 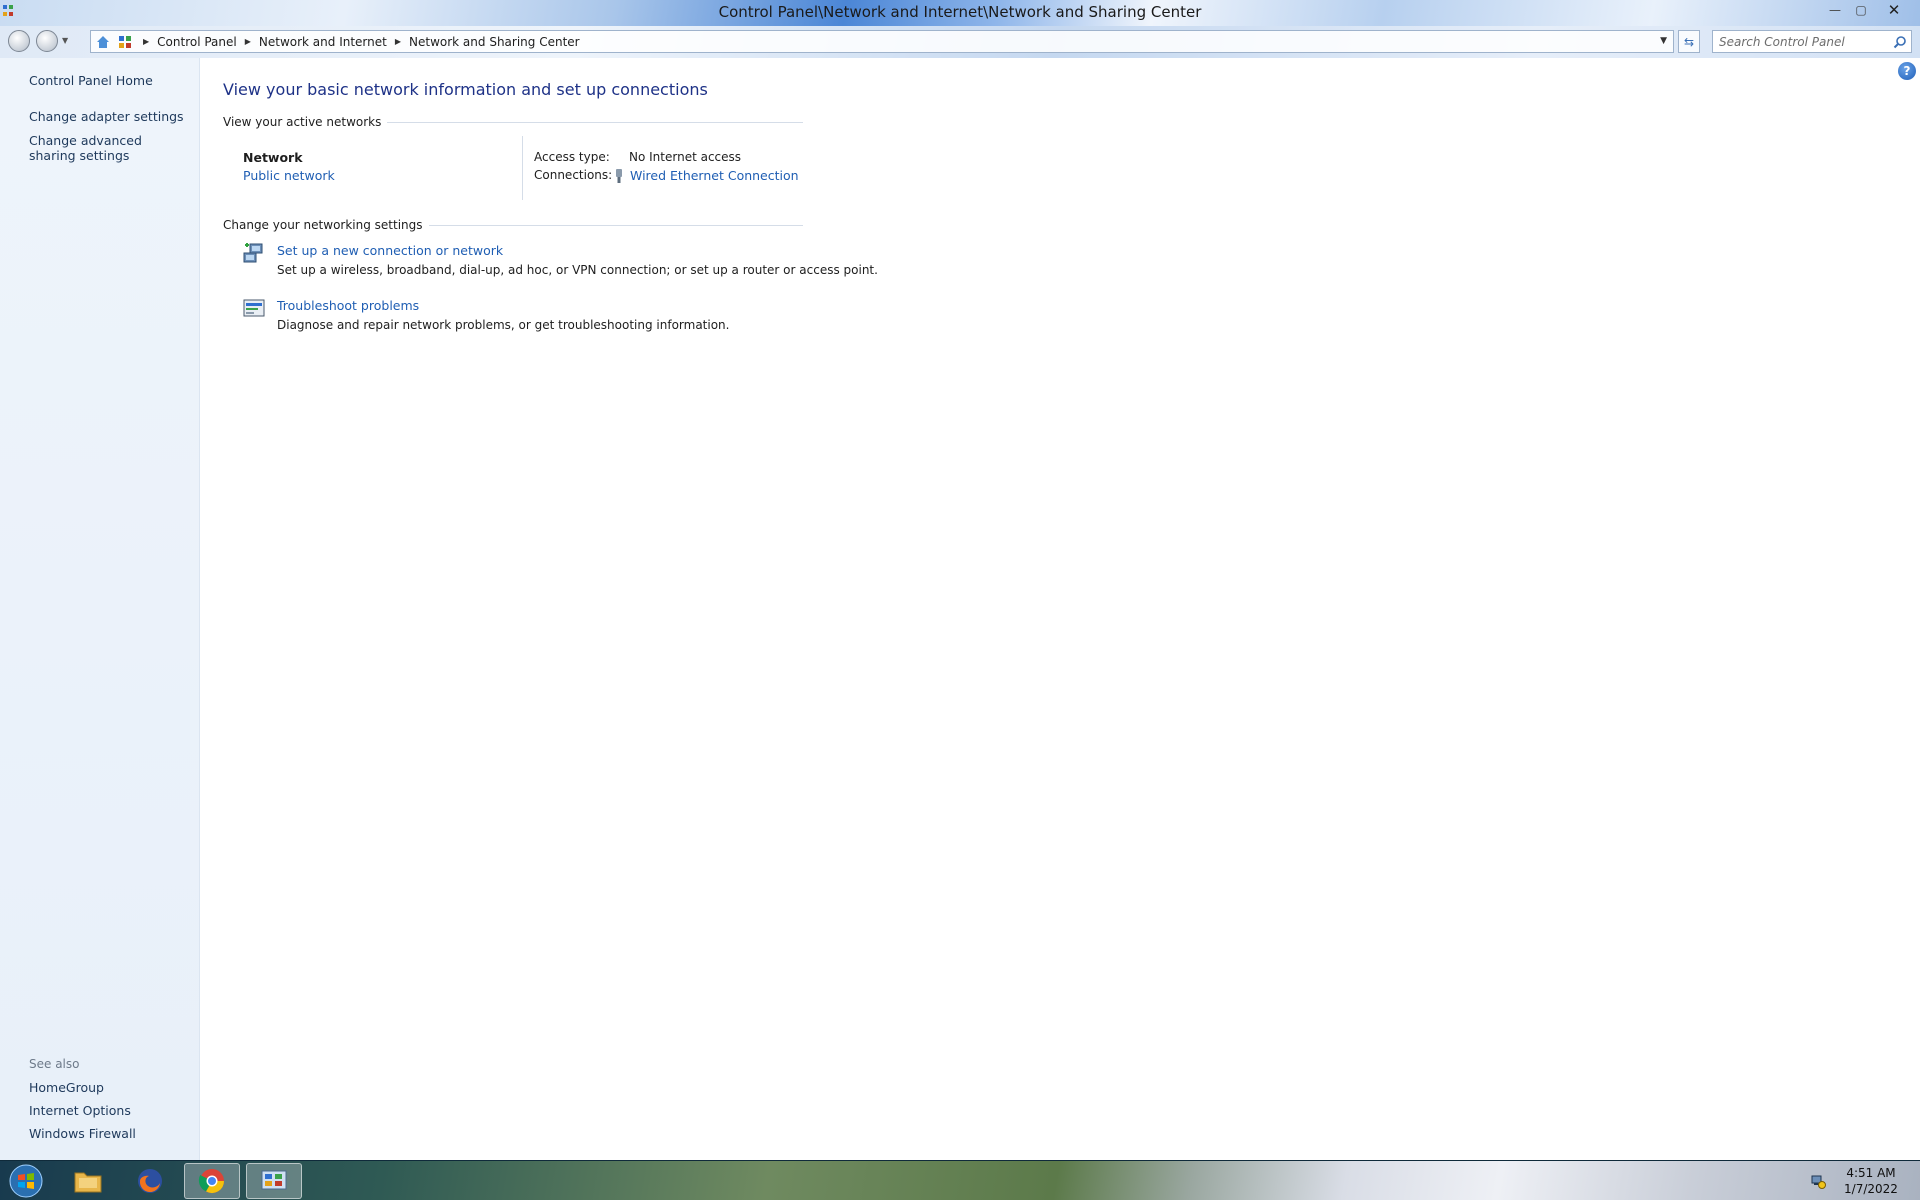 I want to click on taskbar: 4:51 AM 1/7/2022, so click(x=960, y=1180).